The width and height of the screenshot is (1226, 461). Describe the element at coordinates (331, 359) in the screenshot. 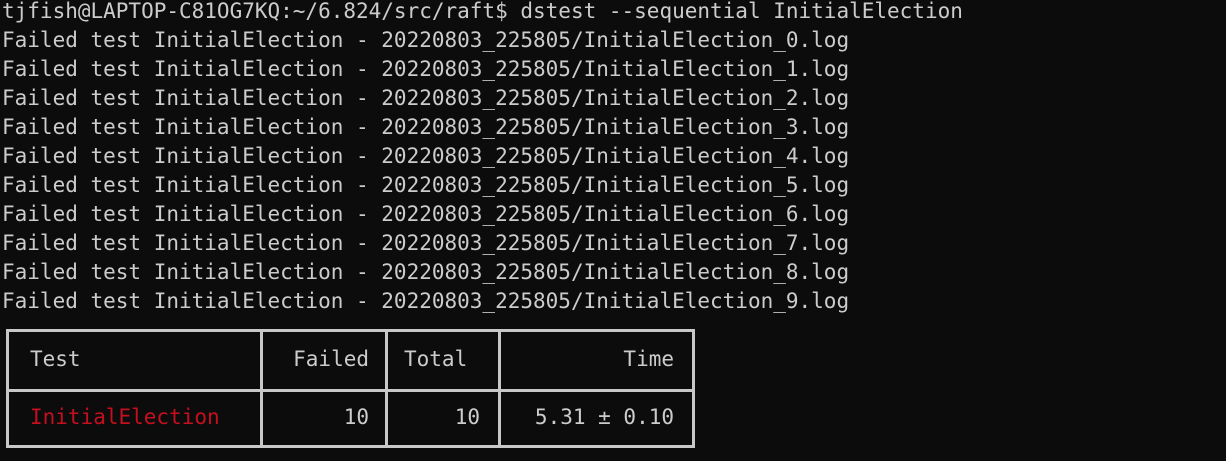

I see `header-failed: Failed` at that location.